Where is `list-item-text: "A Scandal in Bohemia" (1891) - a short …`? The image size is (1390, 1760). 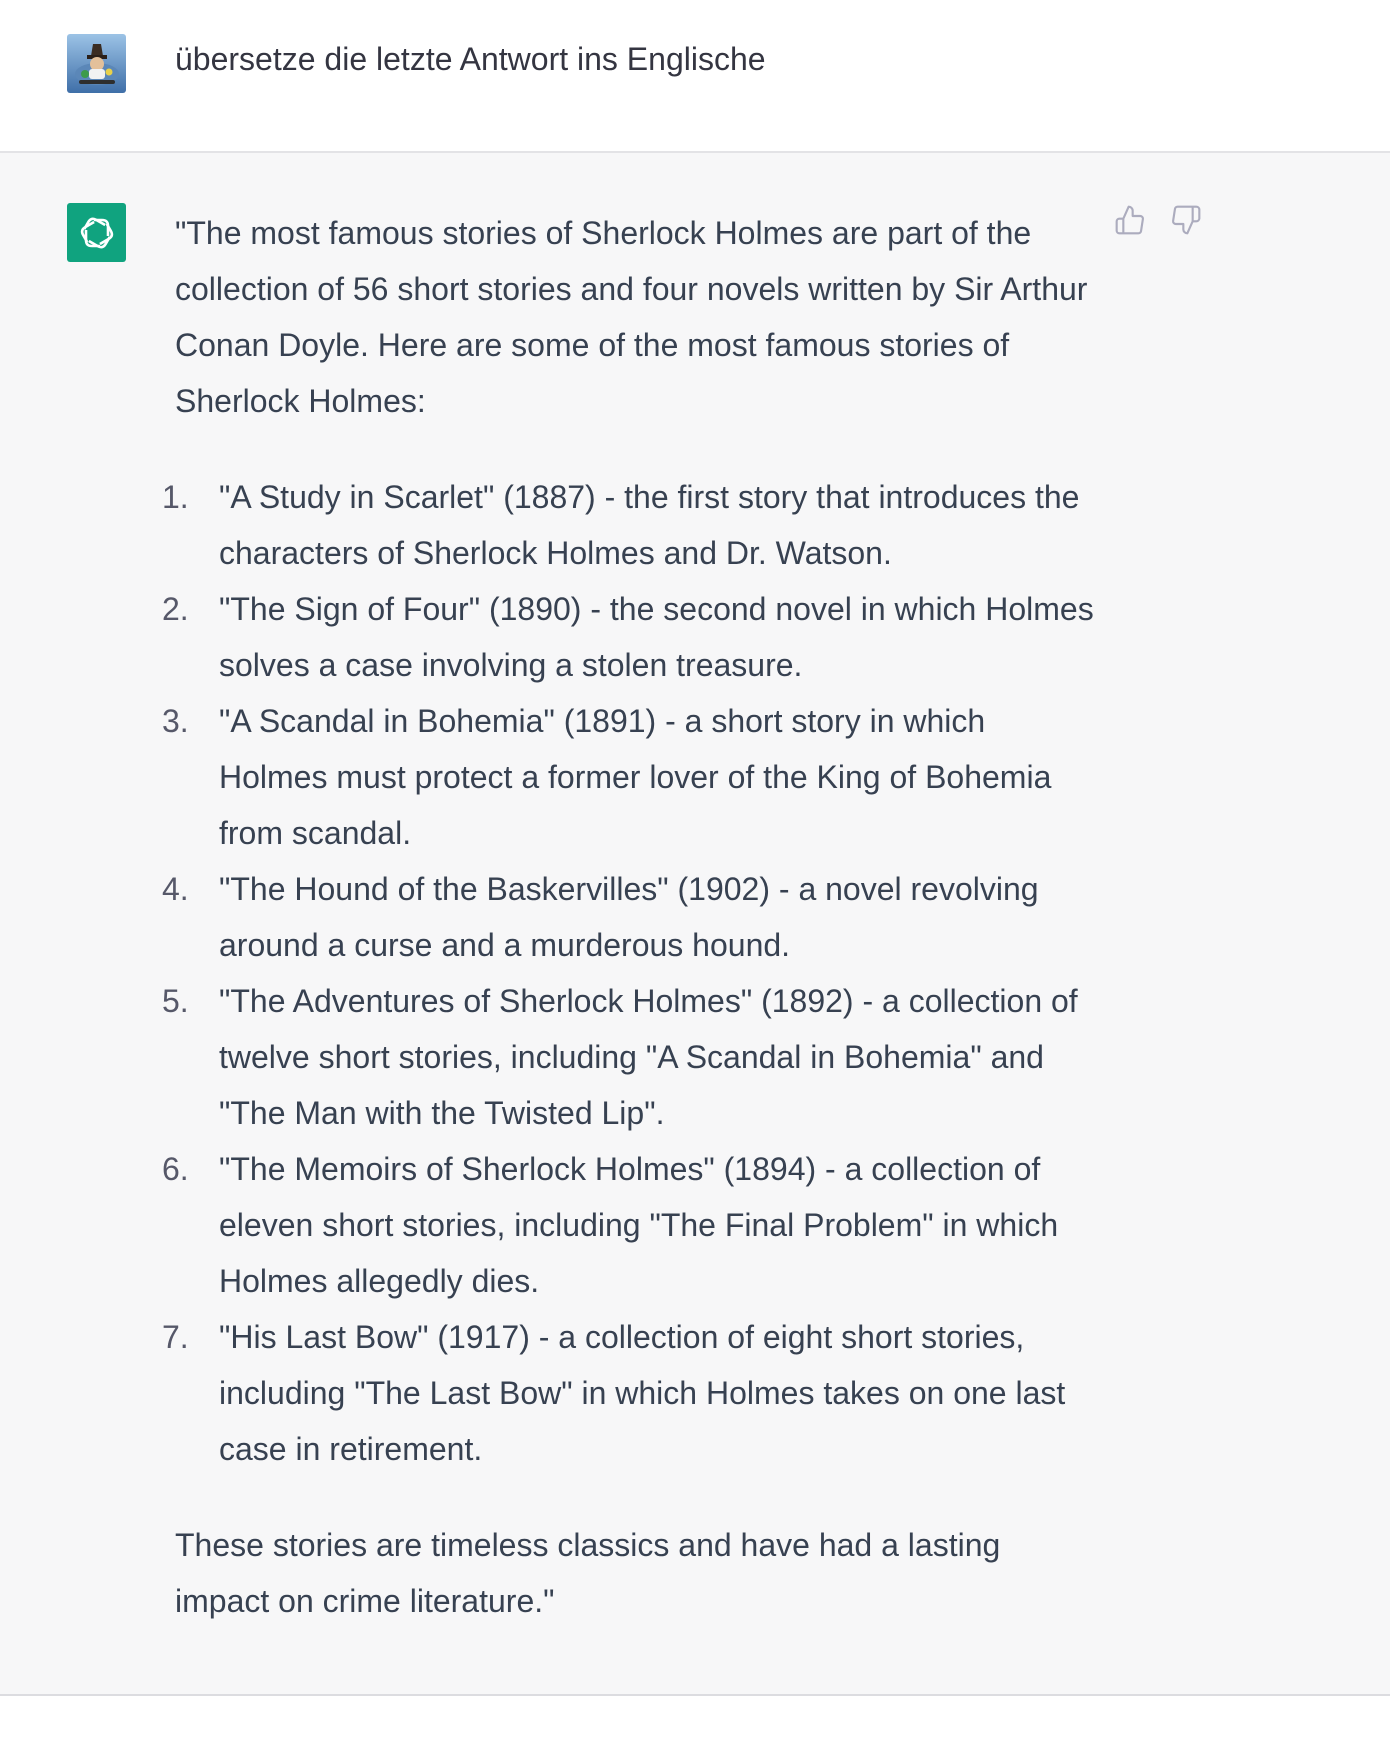 list-item-text: "A Scandal in Bohemia" (1891) - a short … is located at coordinates (635, 777).